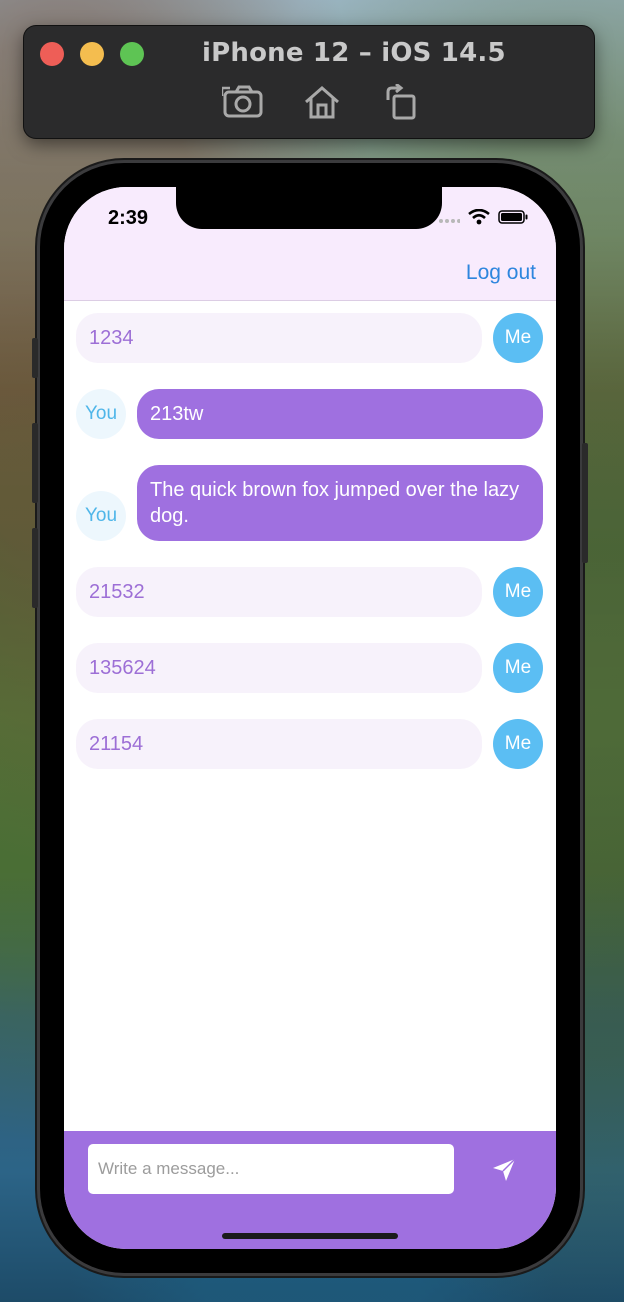 This screenshot has height=1302, width=624. Describe the element at coordinates (309, 82) in the screenshot. I see `simulator-toolbar: iPhone 12 – iOS 14.5` at that location.